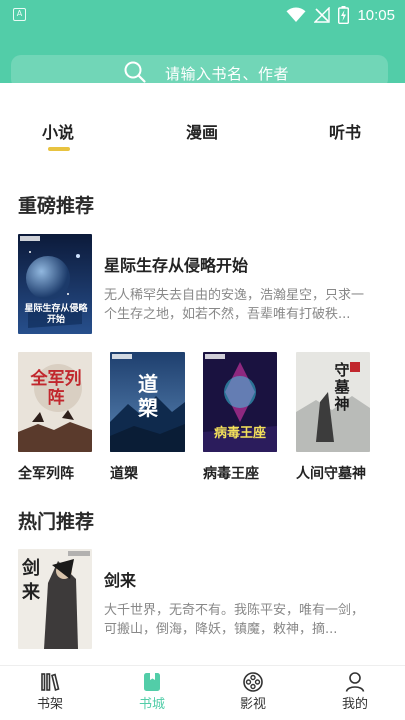  I want to click on search-icon, so click(135, 72).